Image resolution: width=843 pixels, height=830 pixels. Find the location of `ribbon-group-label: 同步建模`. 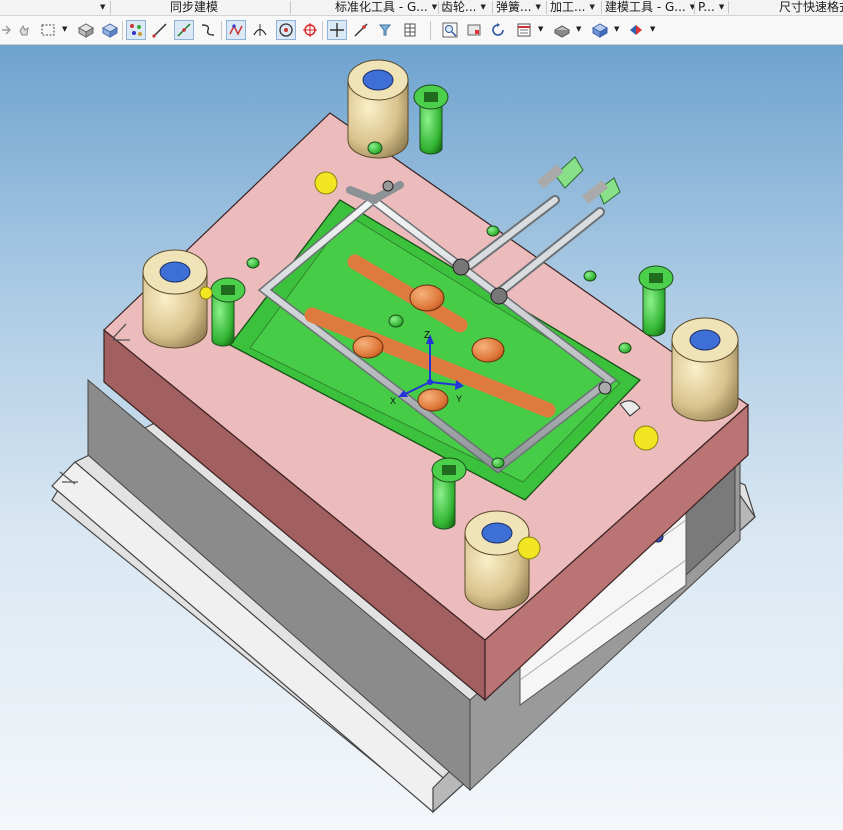

ribbon-group-label: 同步建模 is located at coordinates (194, 7).